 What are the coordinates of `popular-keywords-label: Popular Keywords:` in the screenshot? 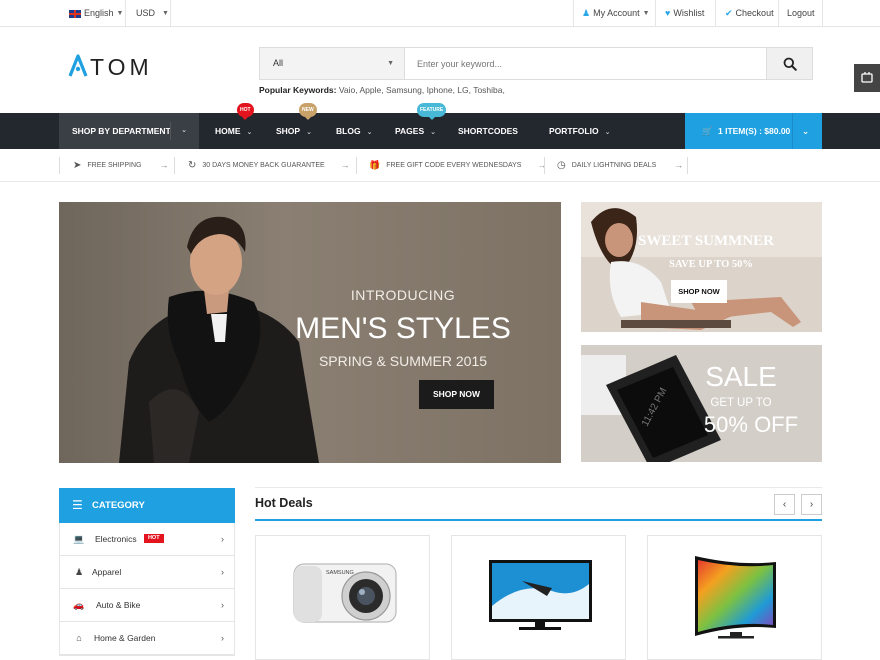 It's located at (298, 90).